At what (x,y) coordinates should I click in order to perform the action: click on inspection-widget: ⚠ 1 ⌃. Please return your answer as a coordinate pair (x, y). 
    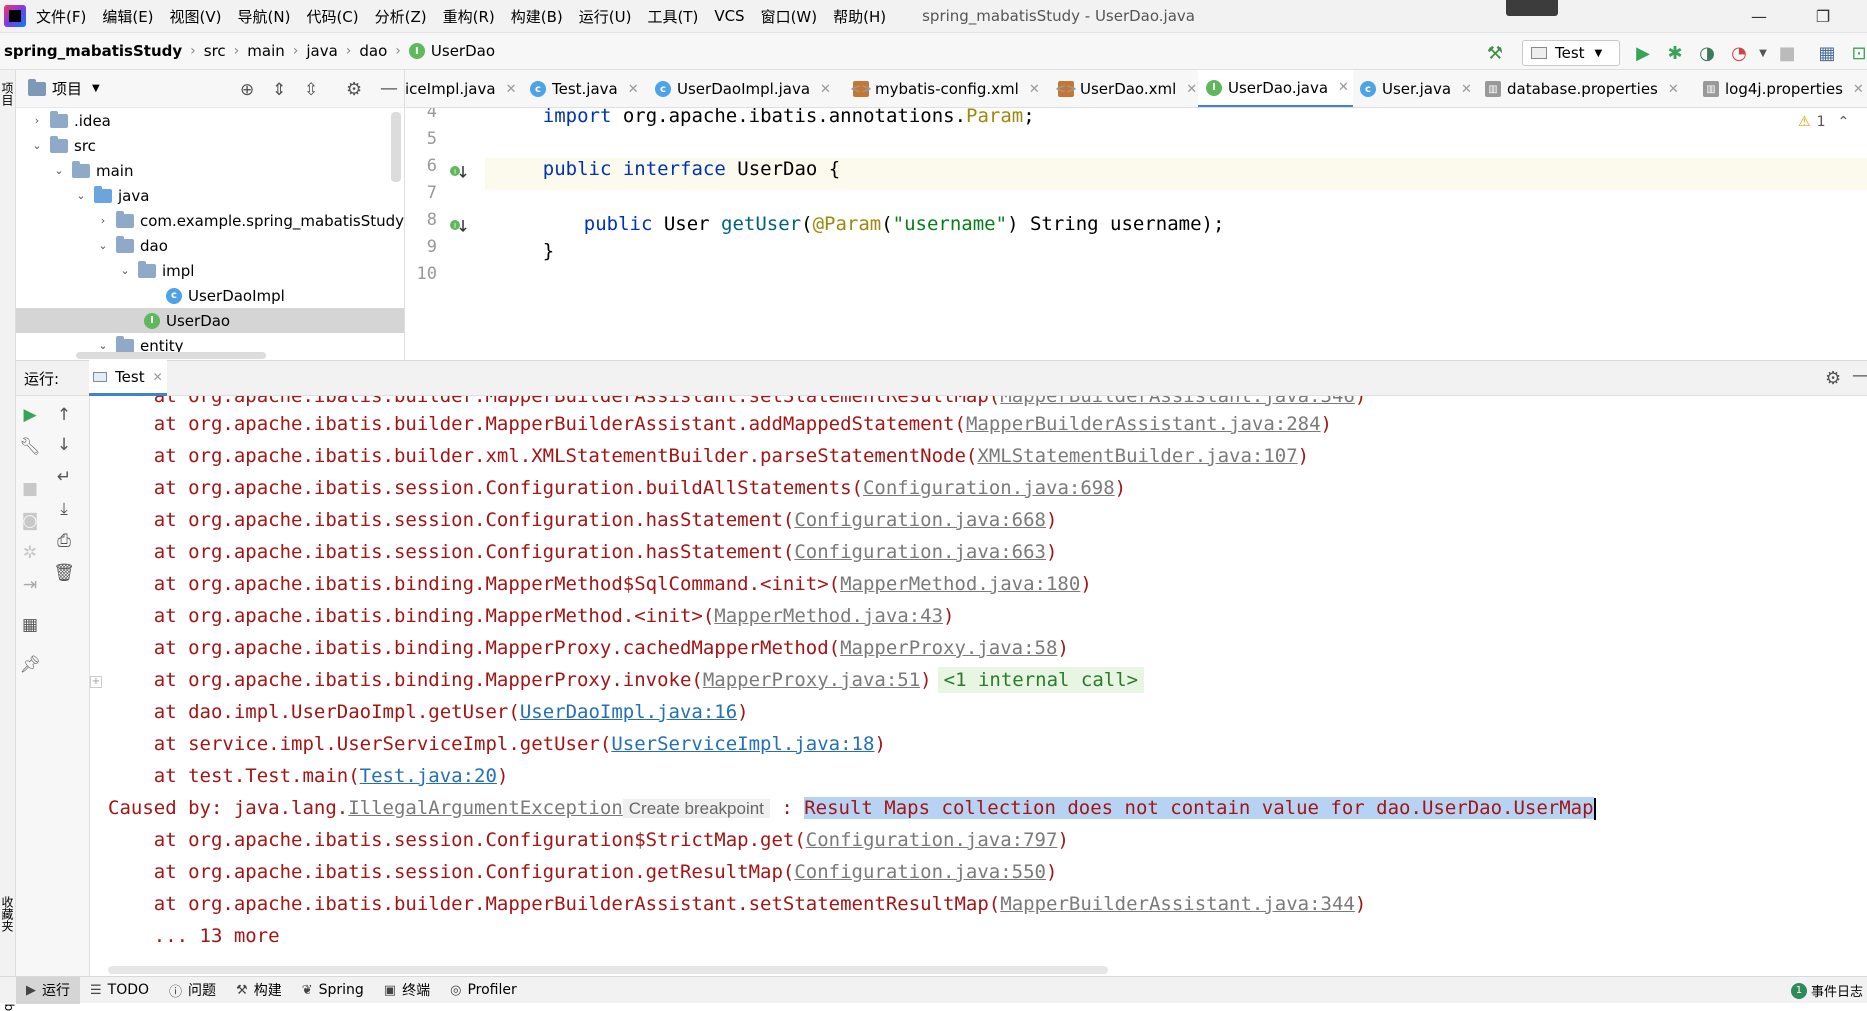
    Looking at the image, I should click on (1823, 122).